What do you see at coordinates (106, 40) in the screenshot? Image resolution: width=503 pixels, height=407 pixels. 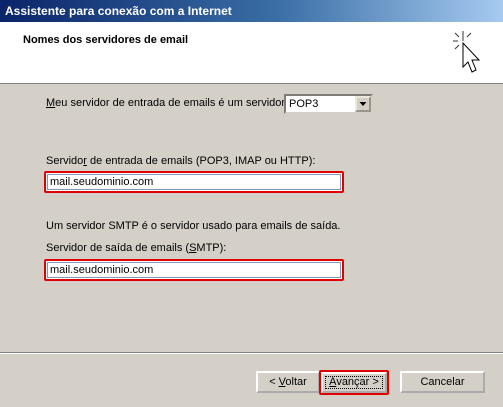 I see `page-title: Nomes dos servidores de email` at bounding box center [106, 40].